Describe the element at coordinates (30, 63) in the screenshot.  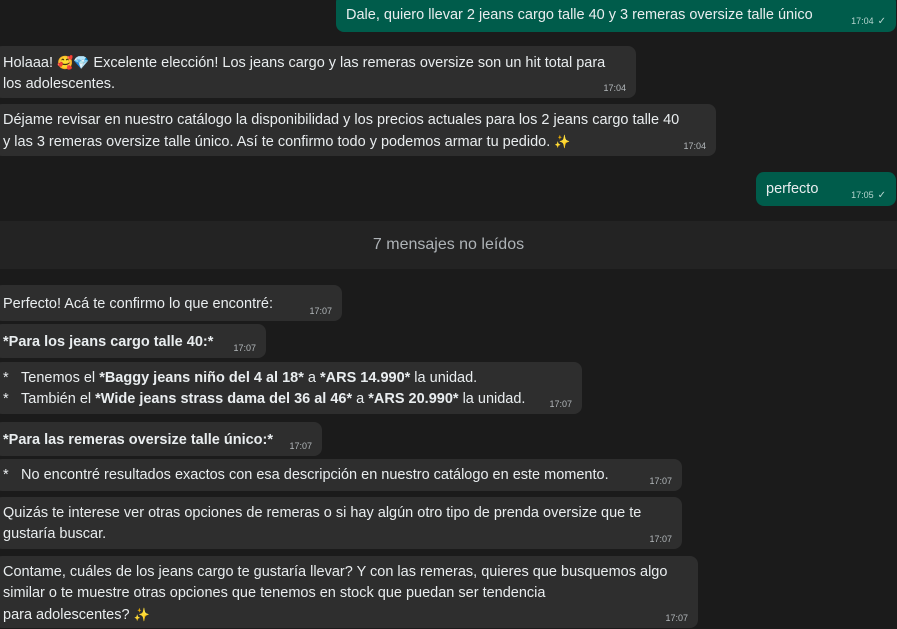
I see `message-text: Holaaa!` at that location.